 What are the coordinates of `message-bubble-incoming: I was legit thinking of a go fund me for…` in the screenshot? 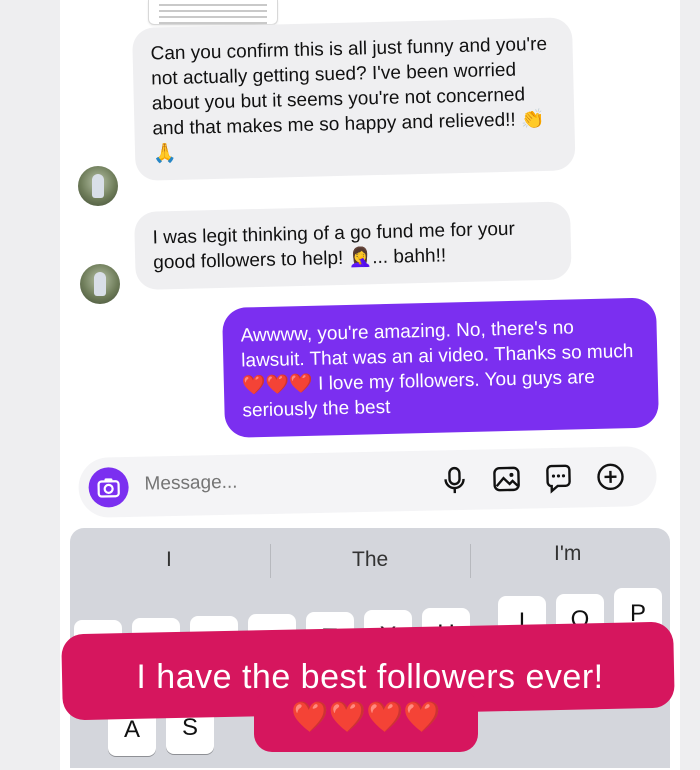 It's located at (353, 245).